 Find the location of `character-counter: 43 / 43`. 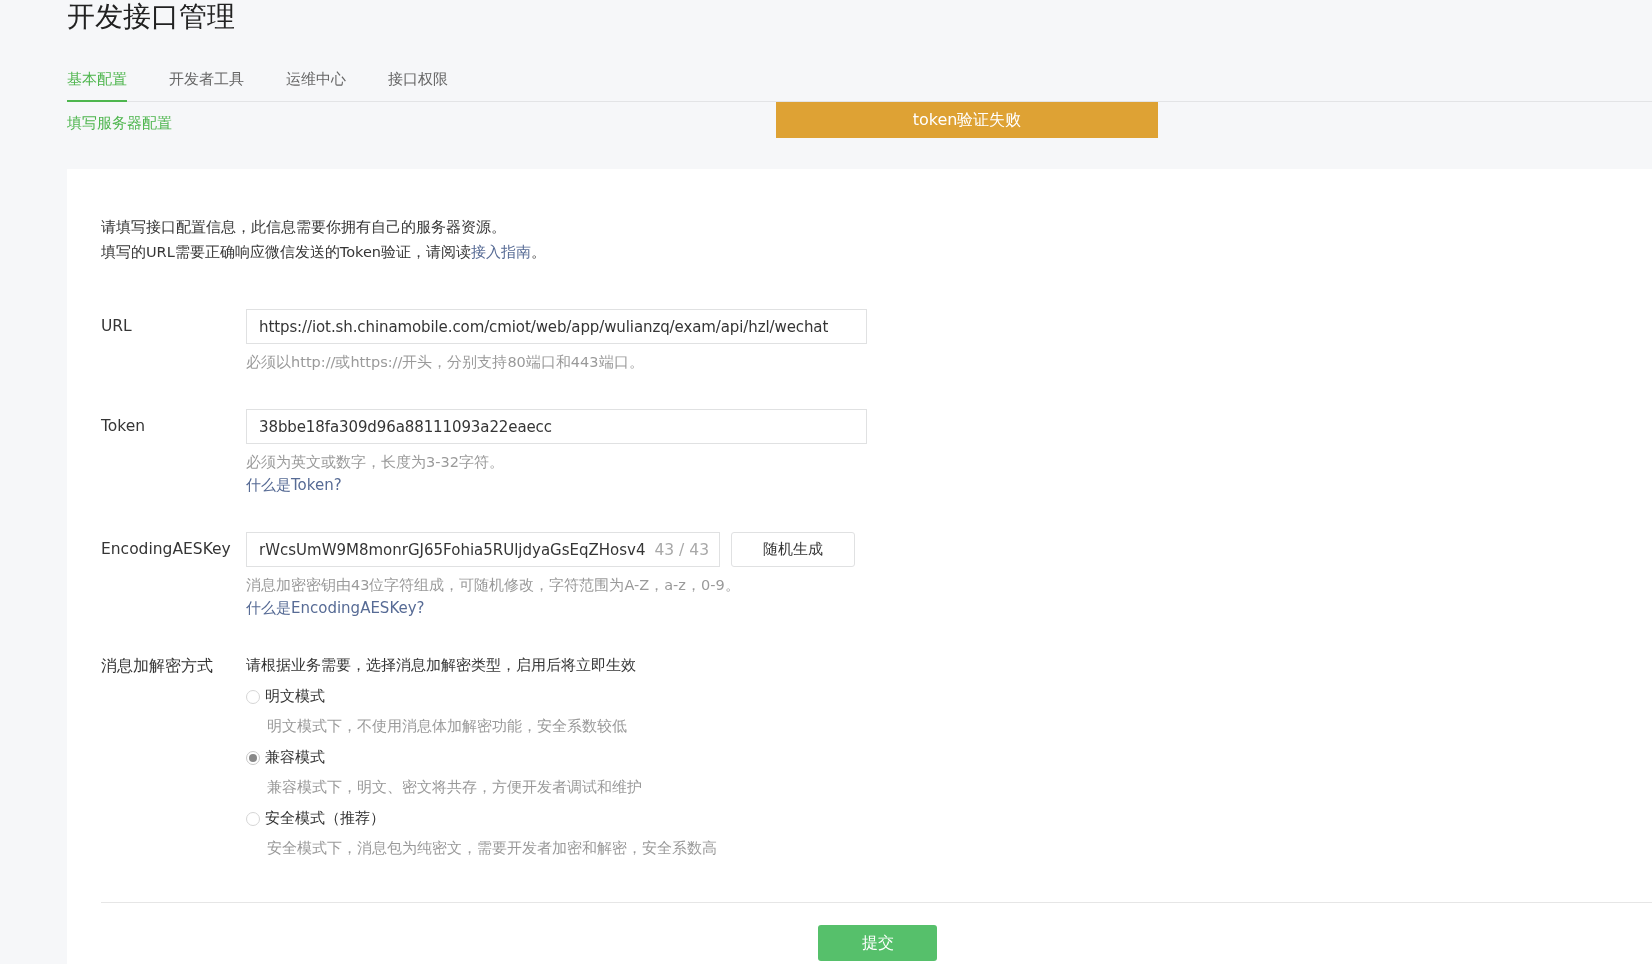

character-counter: 43 / 43 is located at coordinates (681, 549).